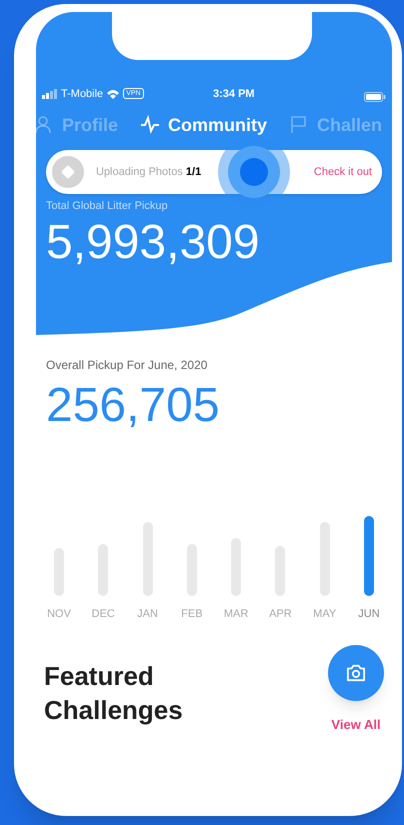  I want to click on image-thumbnail-icon, so click(68, 172).